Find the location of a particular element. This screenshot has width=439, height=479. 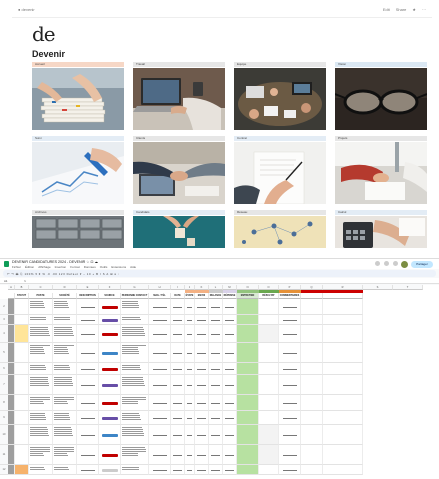

column-header: B is located at coordinates (22, 287).